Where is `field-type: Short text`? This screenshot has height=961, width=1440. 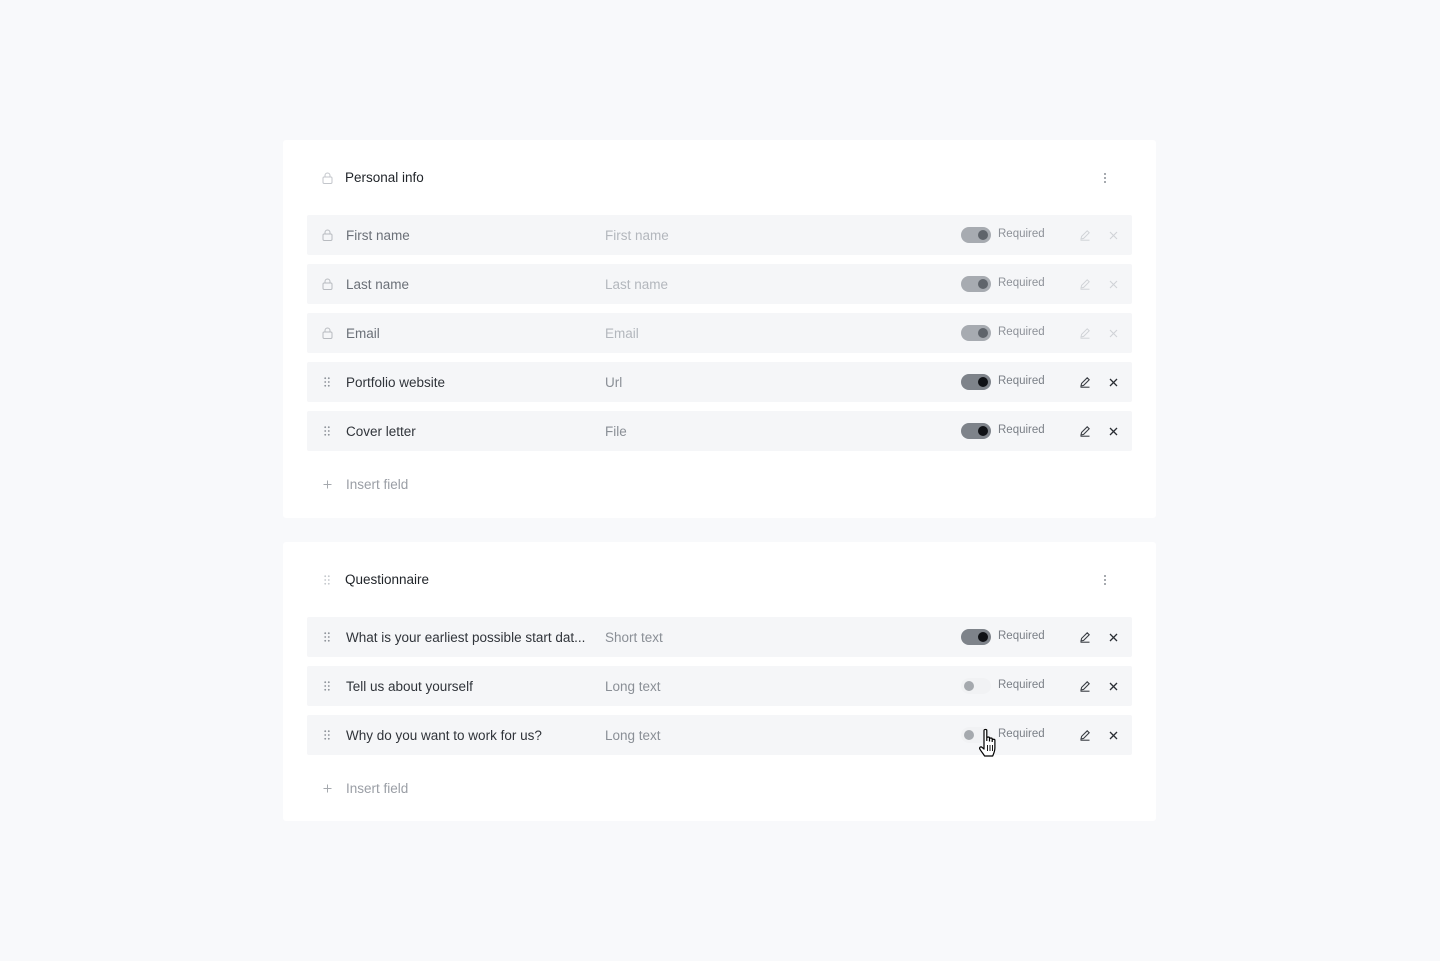
field-type: Short text is located at coordinates (634, 637).